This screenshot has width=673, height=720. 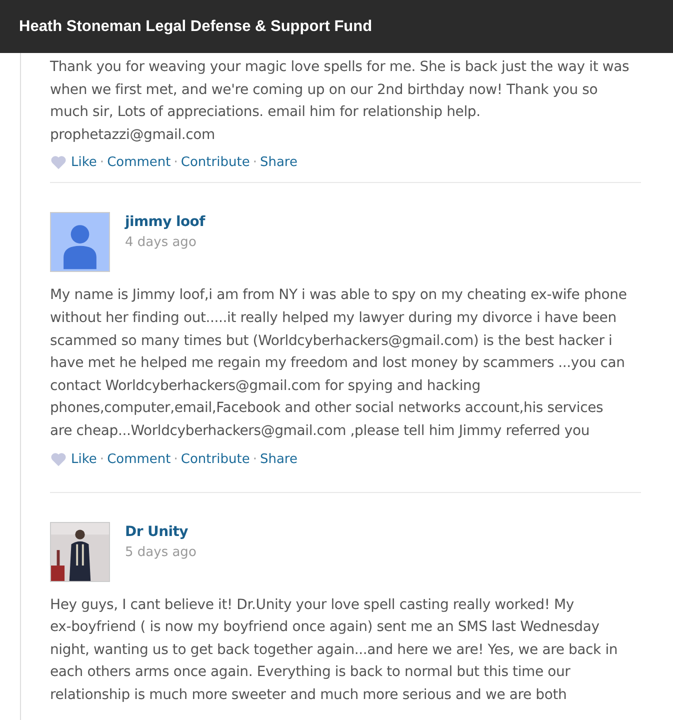 I want to click on author-name: Dr Unity, so click(x=156, y=532).